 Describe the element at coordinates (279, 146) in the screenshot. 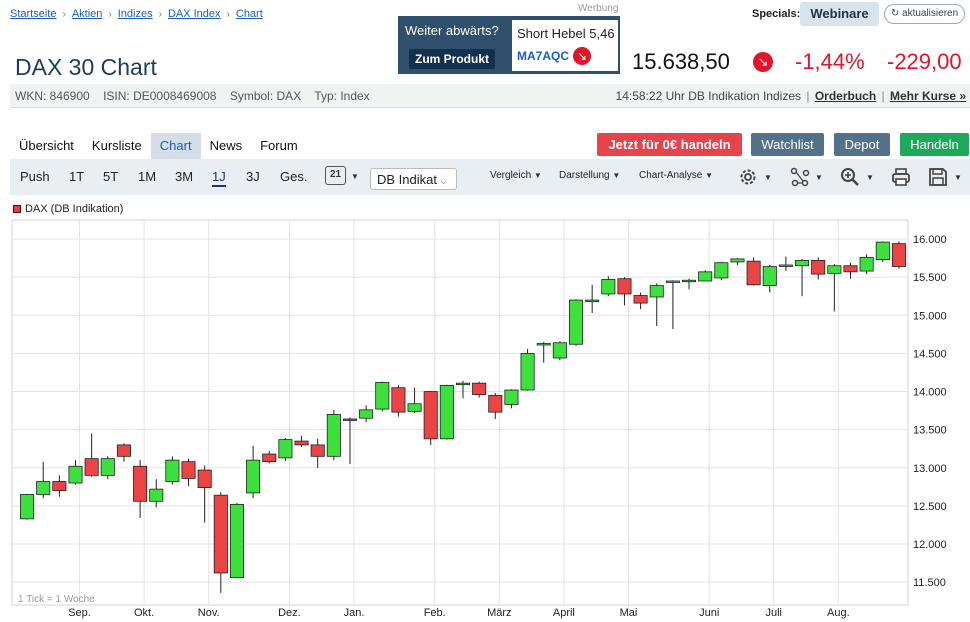

I see `tab-forum: Forum` at that location.